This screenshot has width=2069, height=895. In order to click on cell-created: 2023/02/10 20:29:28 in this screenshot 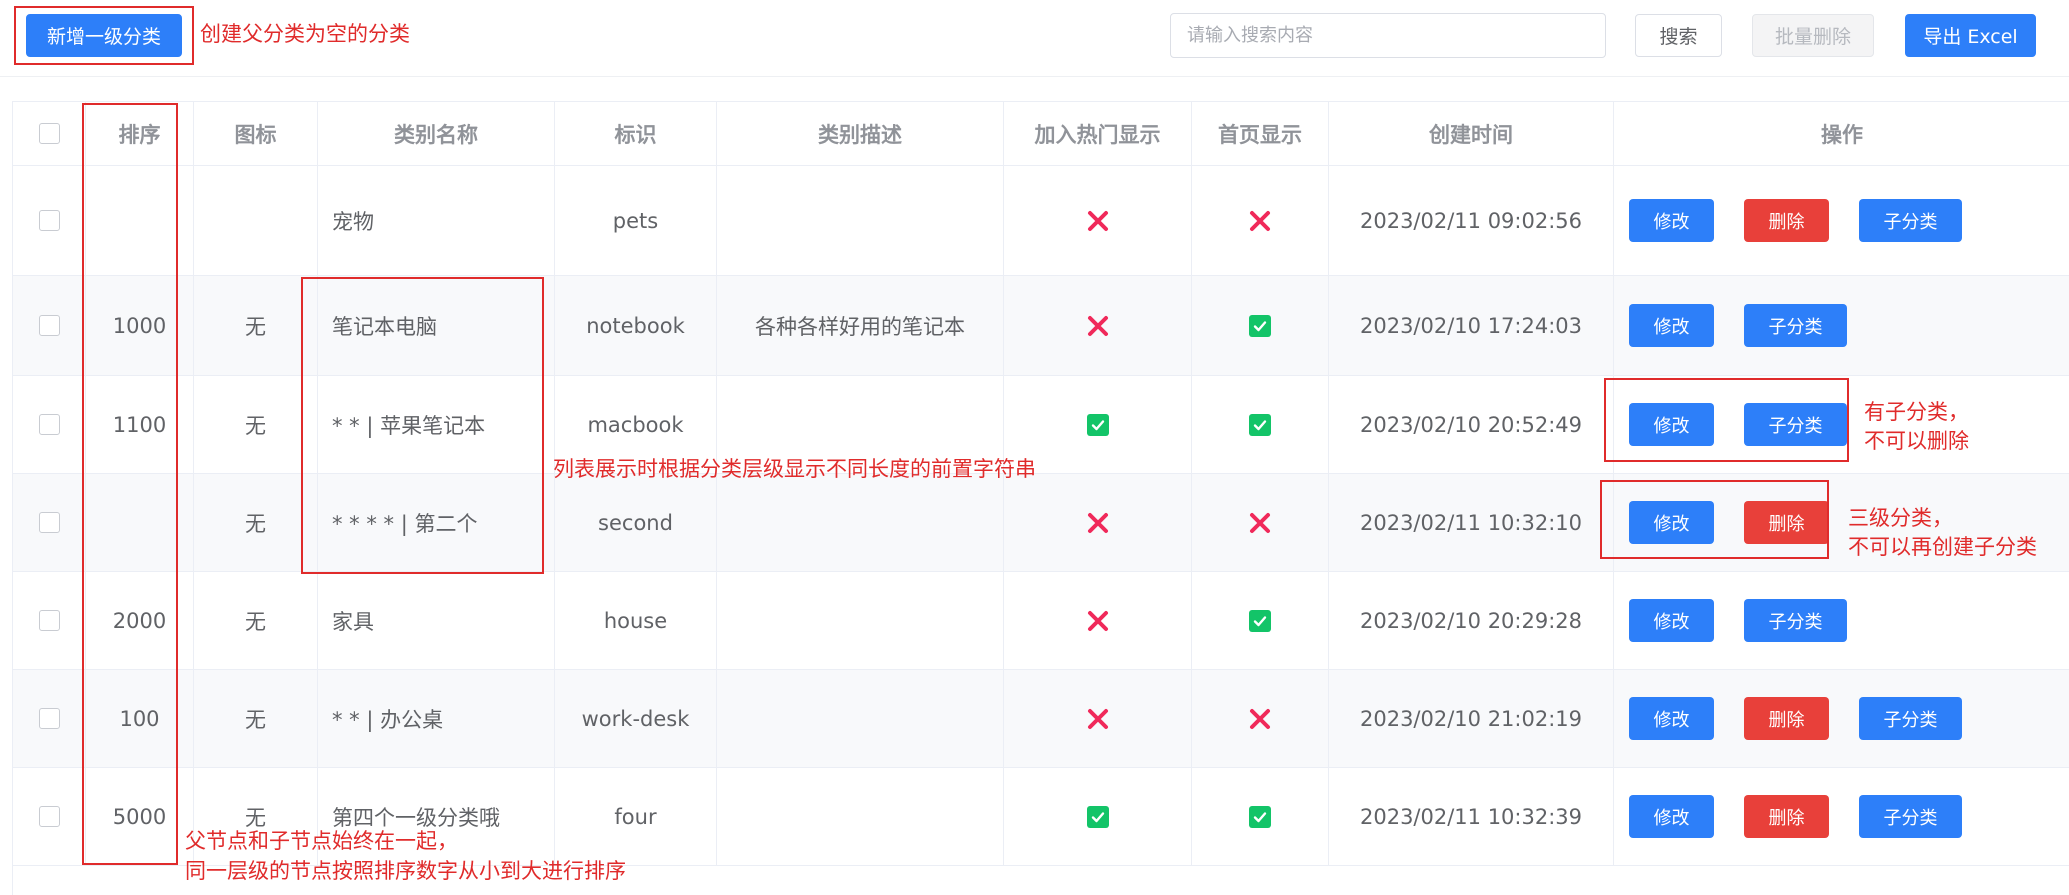, I will do `click(1471, 620)`.